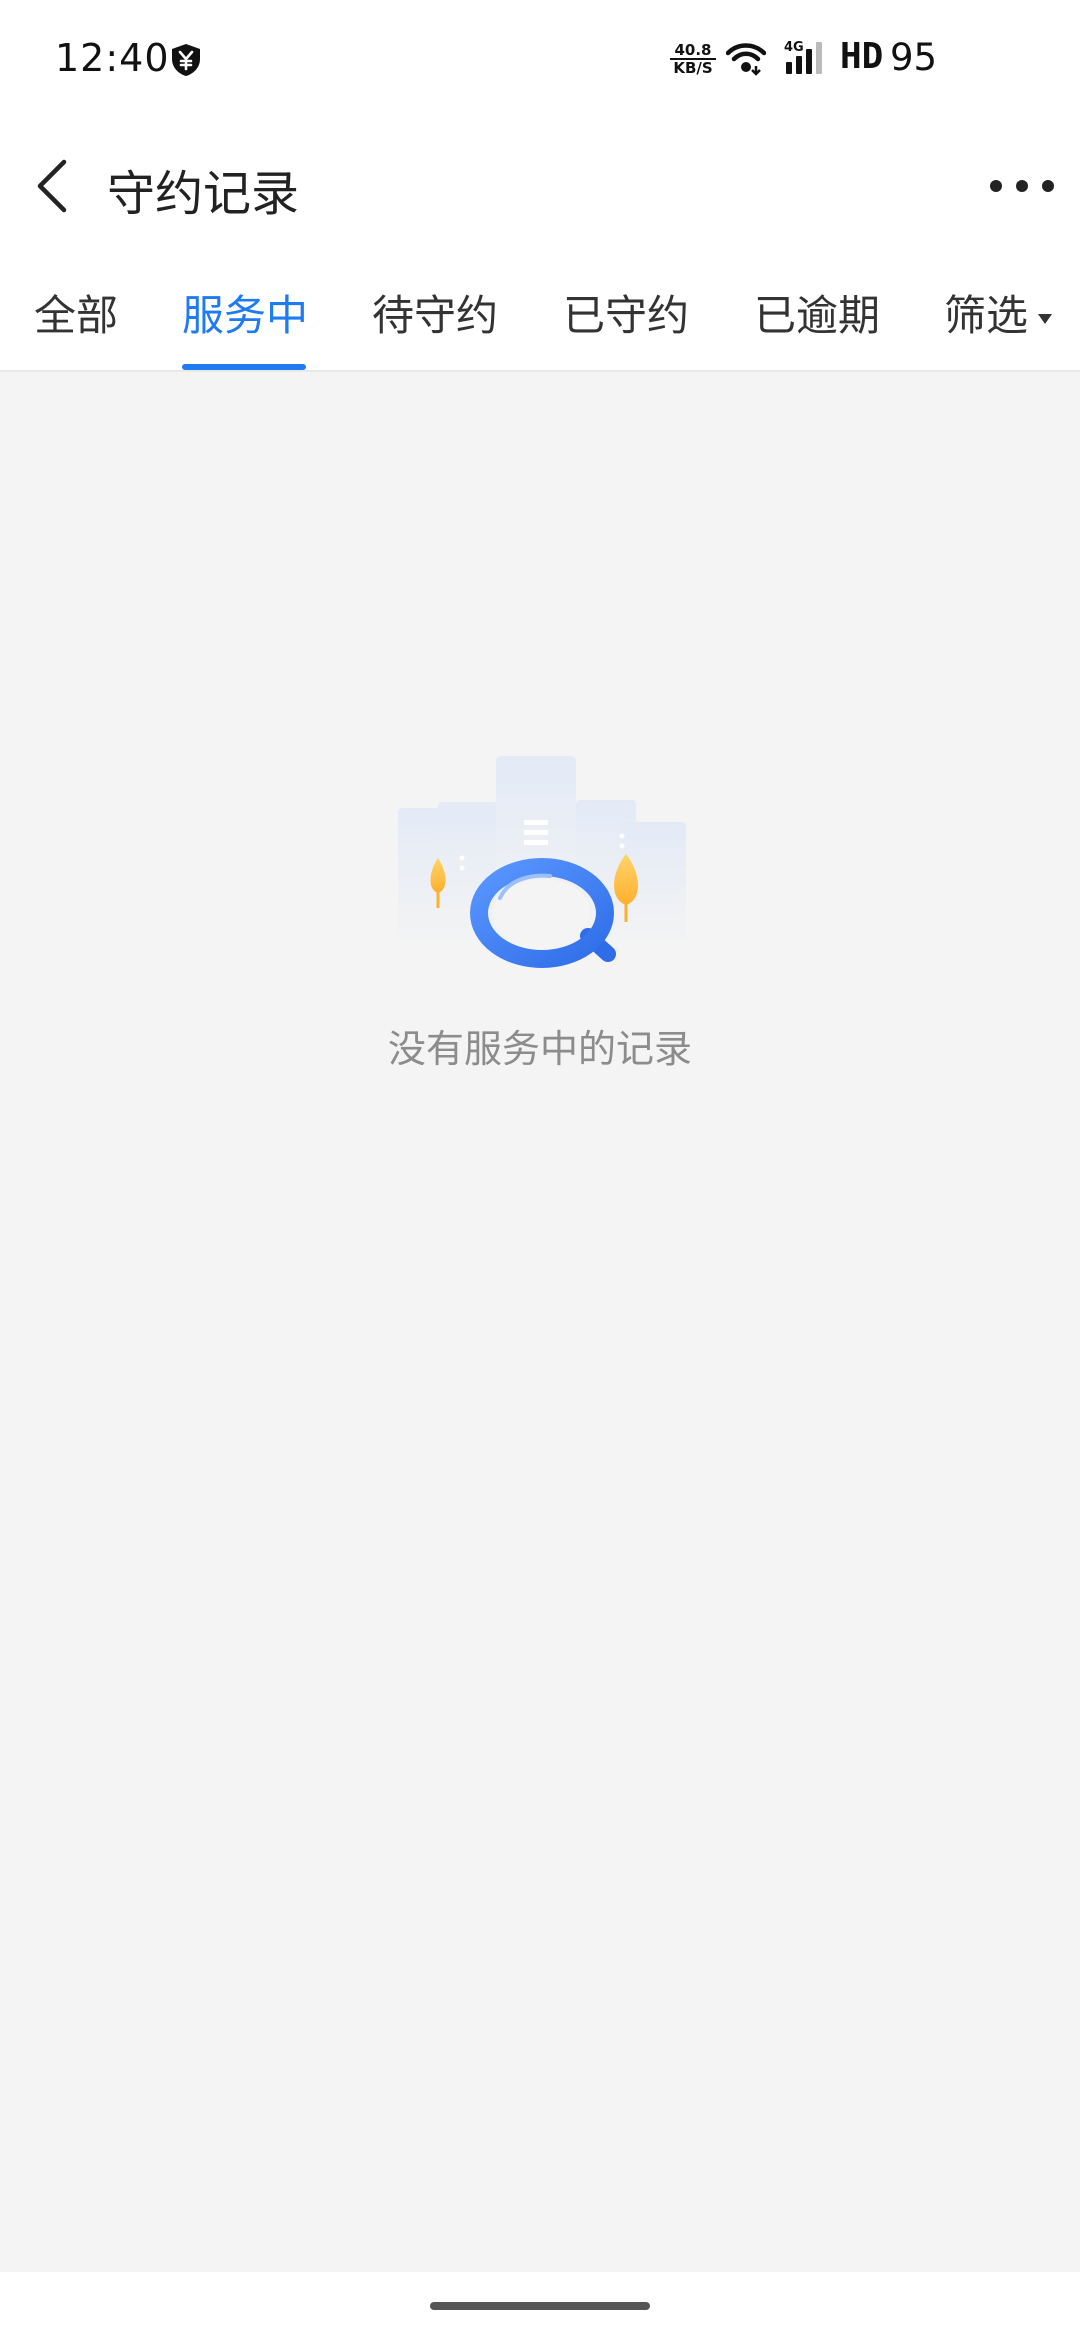 This screenshot has height=2340, width=1080. What do you see at coordinates (986, 315) in the screenshot?
I see `filter-label: 筛选` at bounding box center [986, 315].